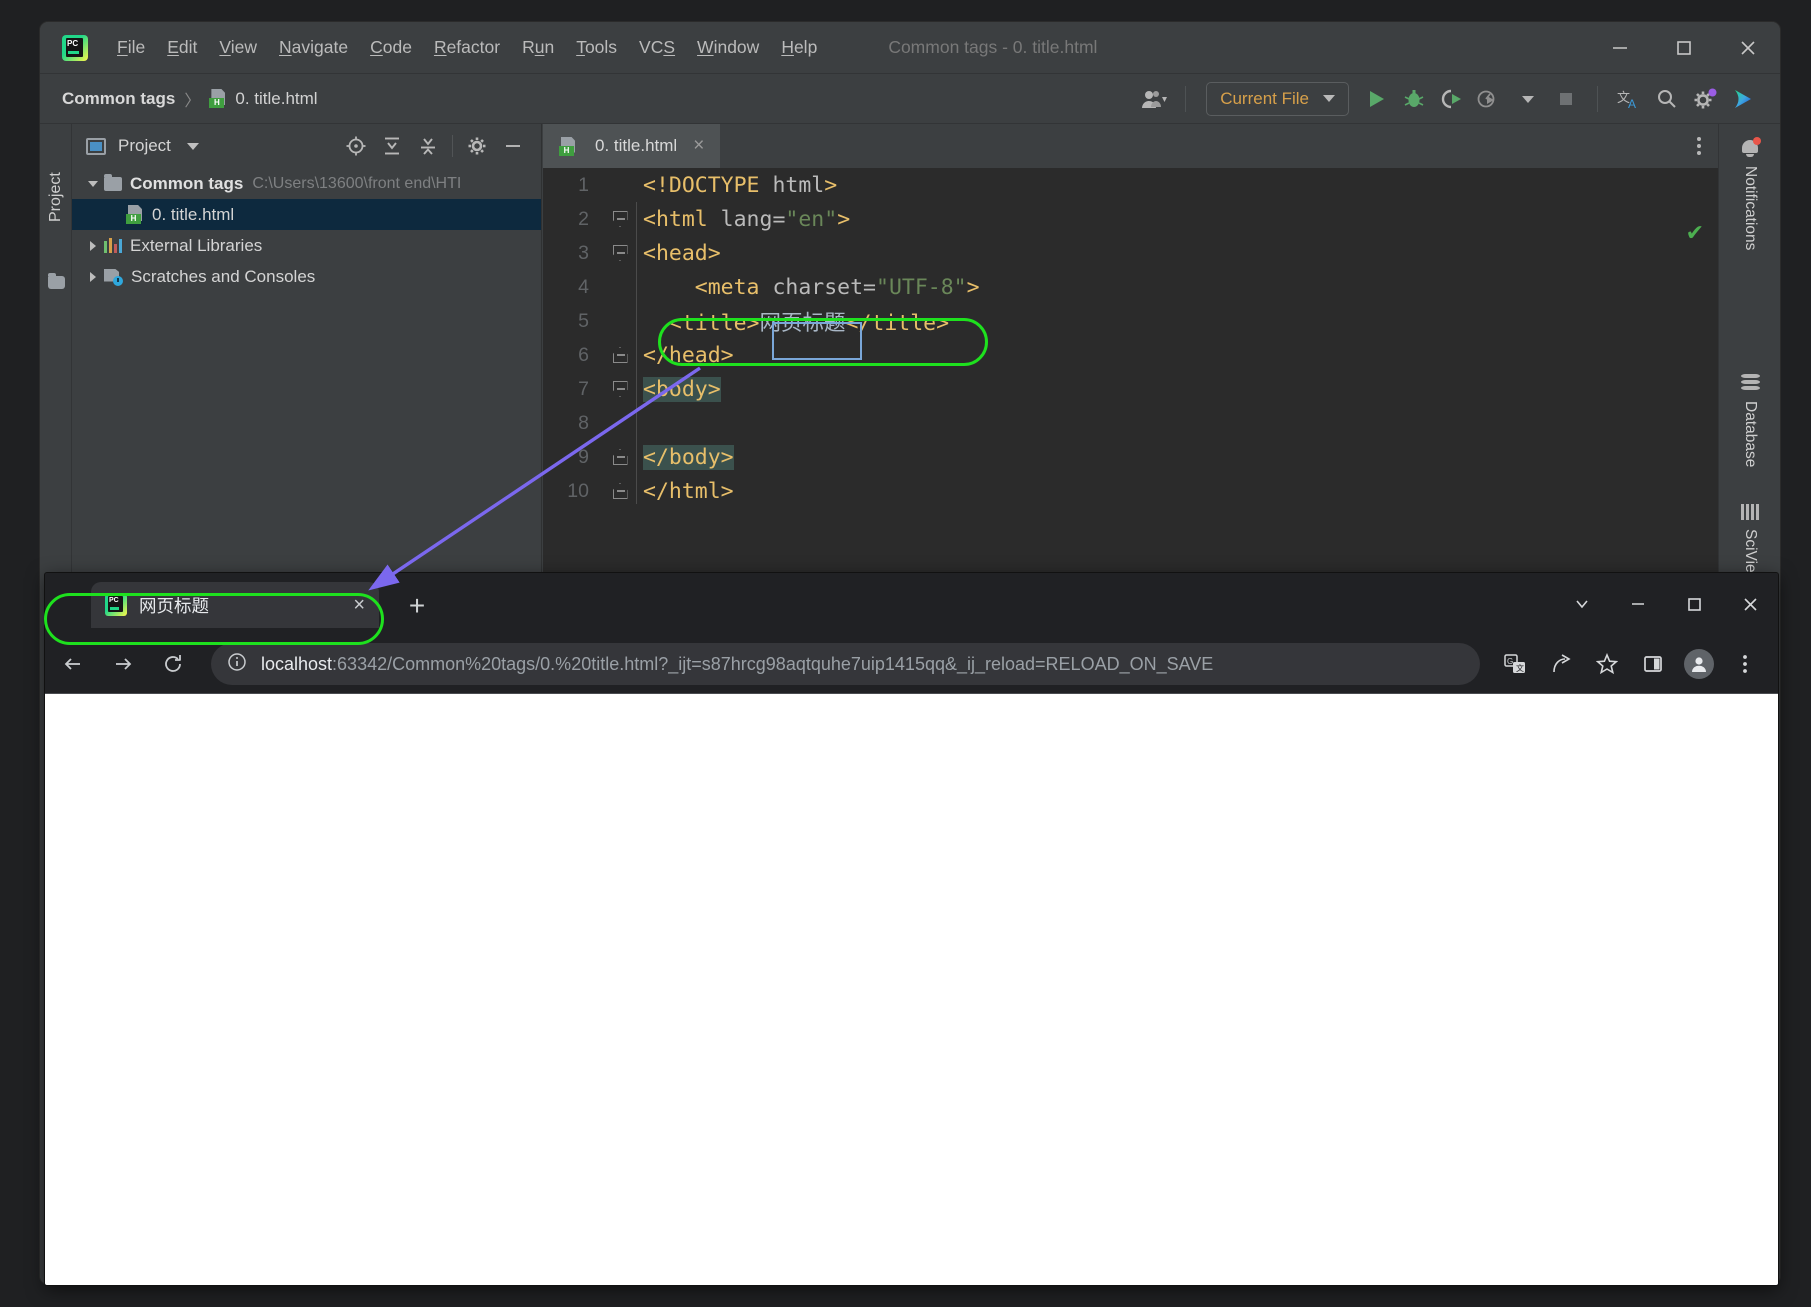 The width and height of the screenshot is (1811, 1307). I want to click on ide-window-title: Common tags - 0. title.html, so click(993, 47).